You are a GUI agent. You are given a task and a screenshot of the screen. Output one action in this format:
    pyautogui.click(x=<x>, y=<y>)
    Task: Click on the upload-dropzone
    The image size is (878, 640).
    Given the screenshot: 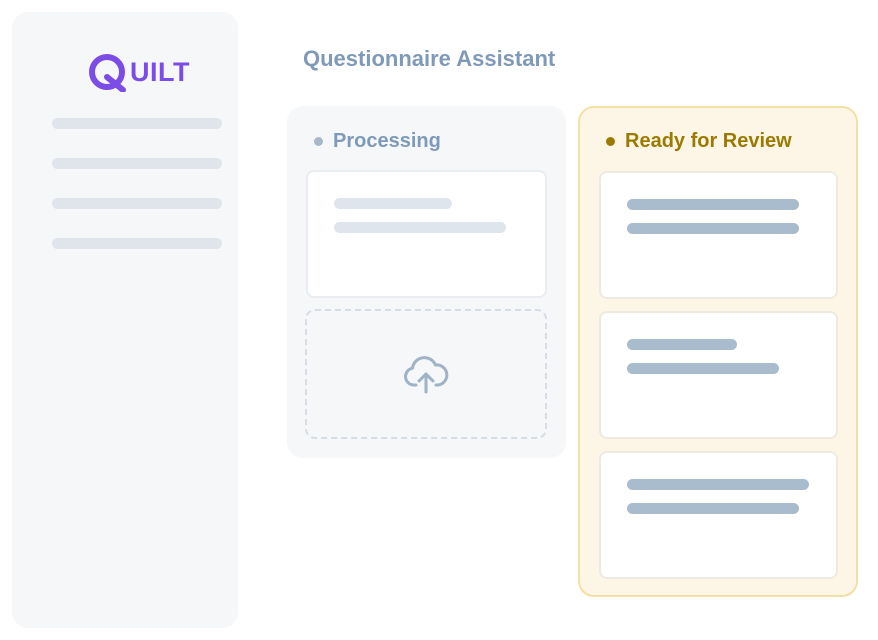 What is the action you would take?
    pyautogui.click(x=426, y=374)
    